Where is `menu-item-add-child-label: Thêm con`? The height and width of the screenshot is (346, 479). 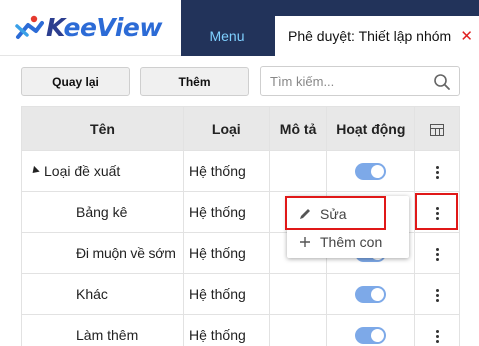 menu-item-add-child-label: Thêm con is located at coordinates (351, 242).